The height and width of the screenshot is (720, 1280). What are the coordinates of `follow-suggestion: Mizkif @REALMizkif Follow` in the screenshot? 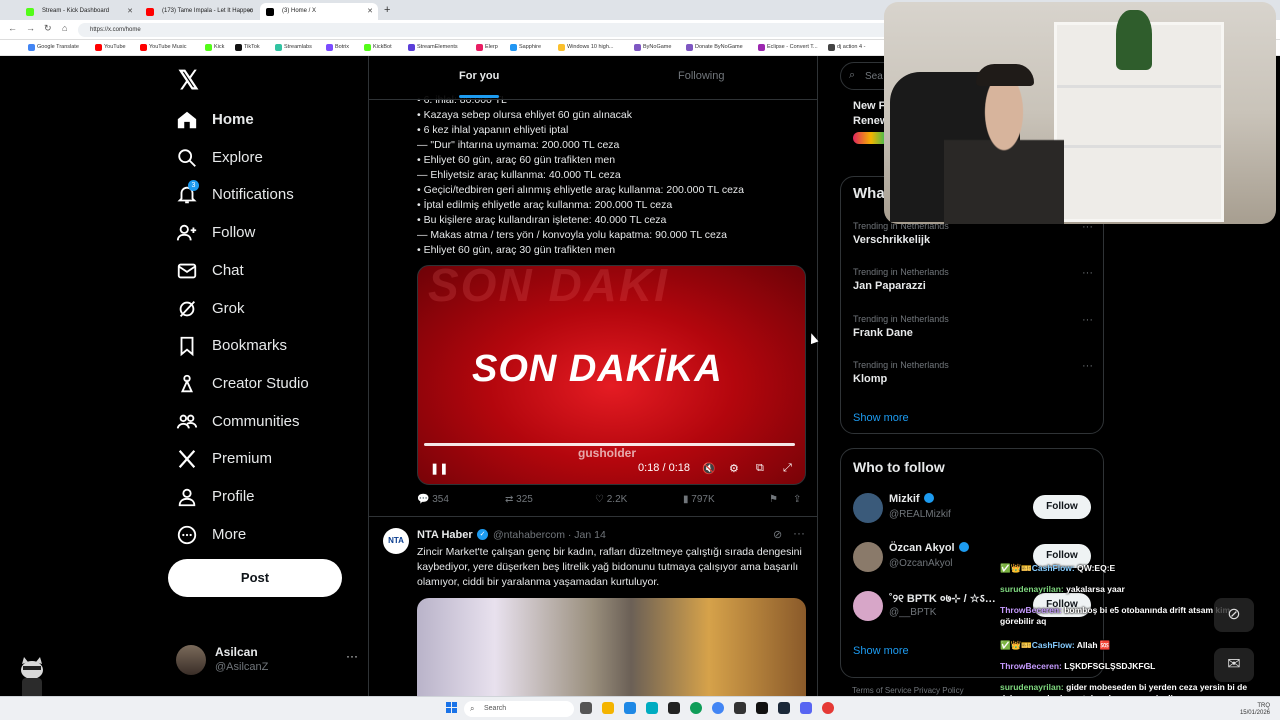 It's located at (973, 513).